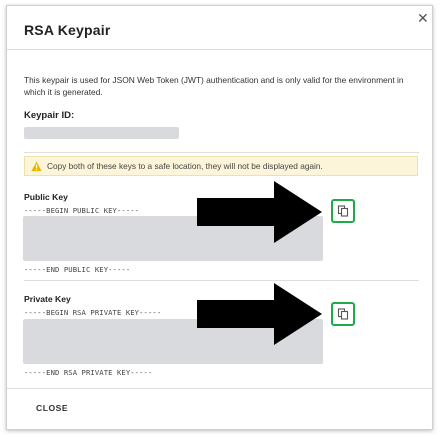 The width and height of the screenshot is (445, 439). I want to click on copy-public-key-button, so click(343, 211).